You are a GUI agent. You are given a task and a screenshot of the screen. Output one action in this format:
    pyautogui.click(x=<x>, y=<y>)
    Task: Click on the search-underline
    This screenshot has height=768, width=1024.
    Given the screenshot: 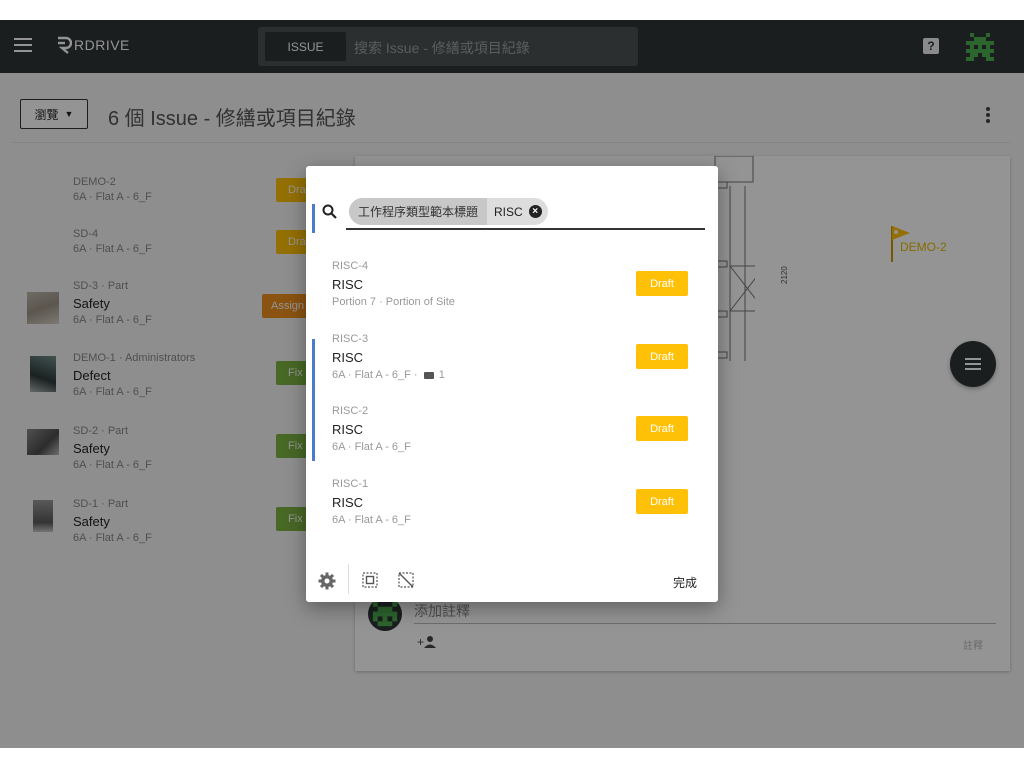 What is the action you would take?
    pyautogui.click(x=525, y=229)
    